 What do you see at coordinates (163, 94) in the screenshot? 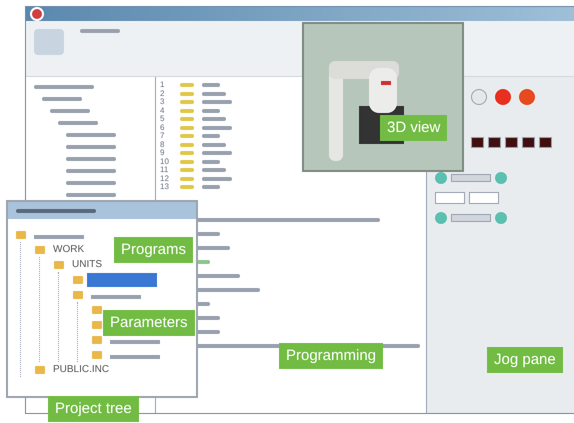
I see `line-number: 2` at bounding box center [163, 94].